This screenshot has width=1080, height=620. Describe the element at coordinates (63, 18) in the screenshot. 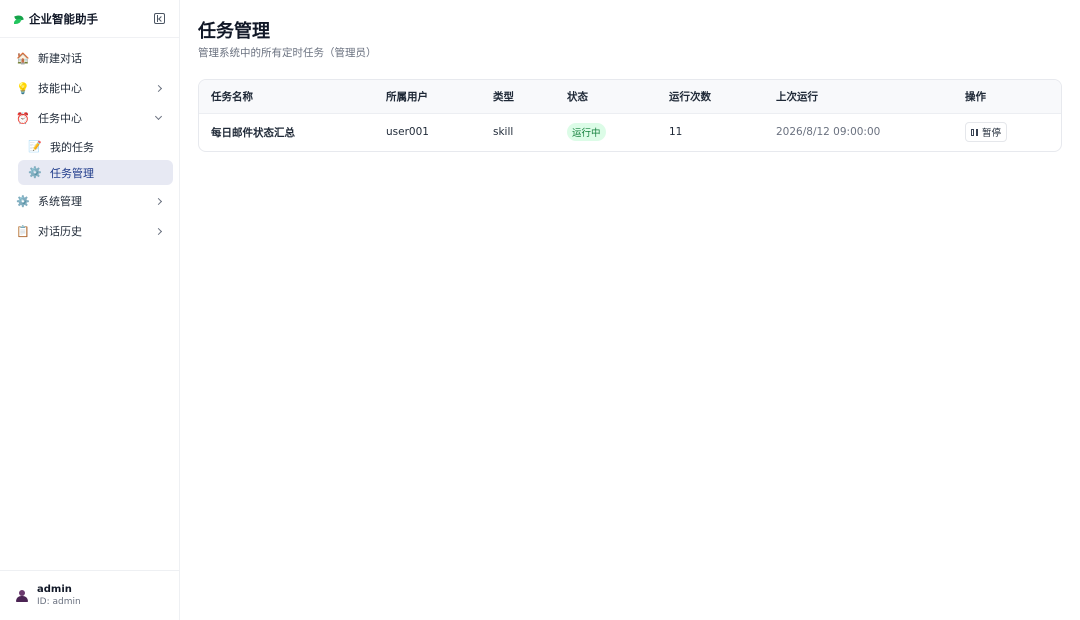

I see `app-title: 企业智能助手` at that location.